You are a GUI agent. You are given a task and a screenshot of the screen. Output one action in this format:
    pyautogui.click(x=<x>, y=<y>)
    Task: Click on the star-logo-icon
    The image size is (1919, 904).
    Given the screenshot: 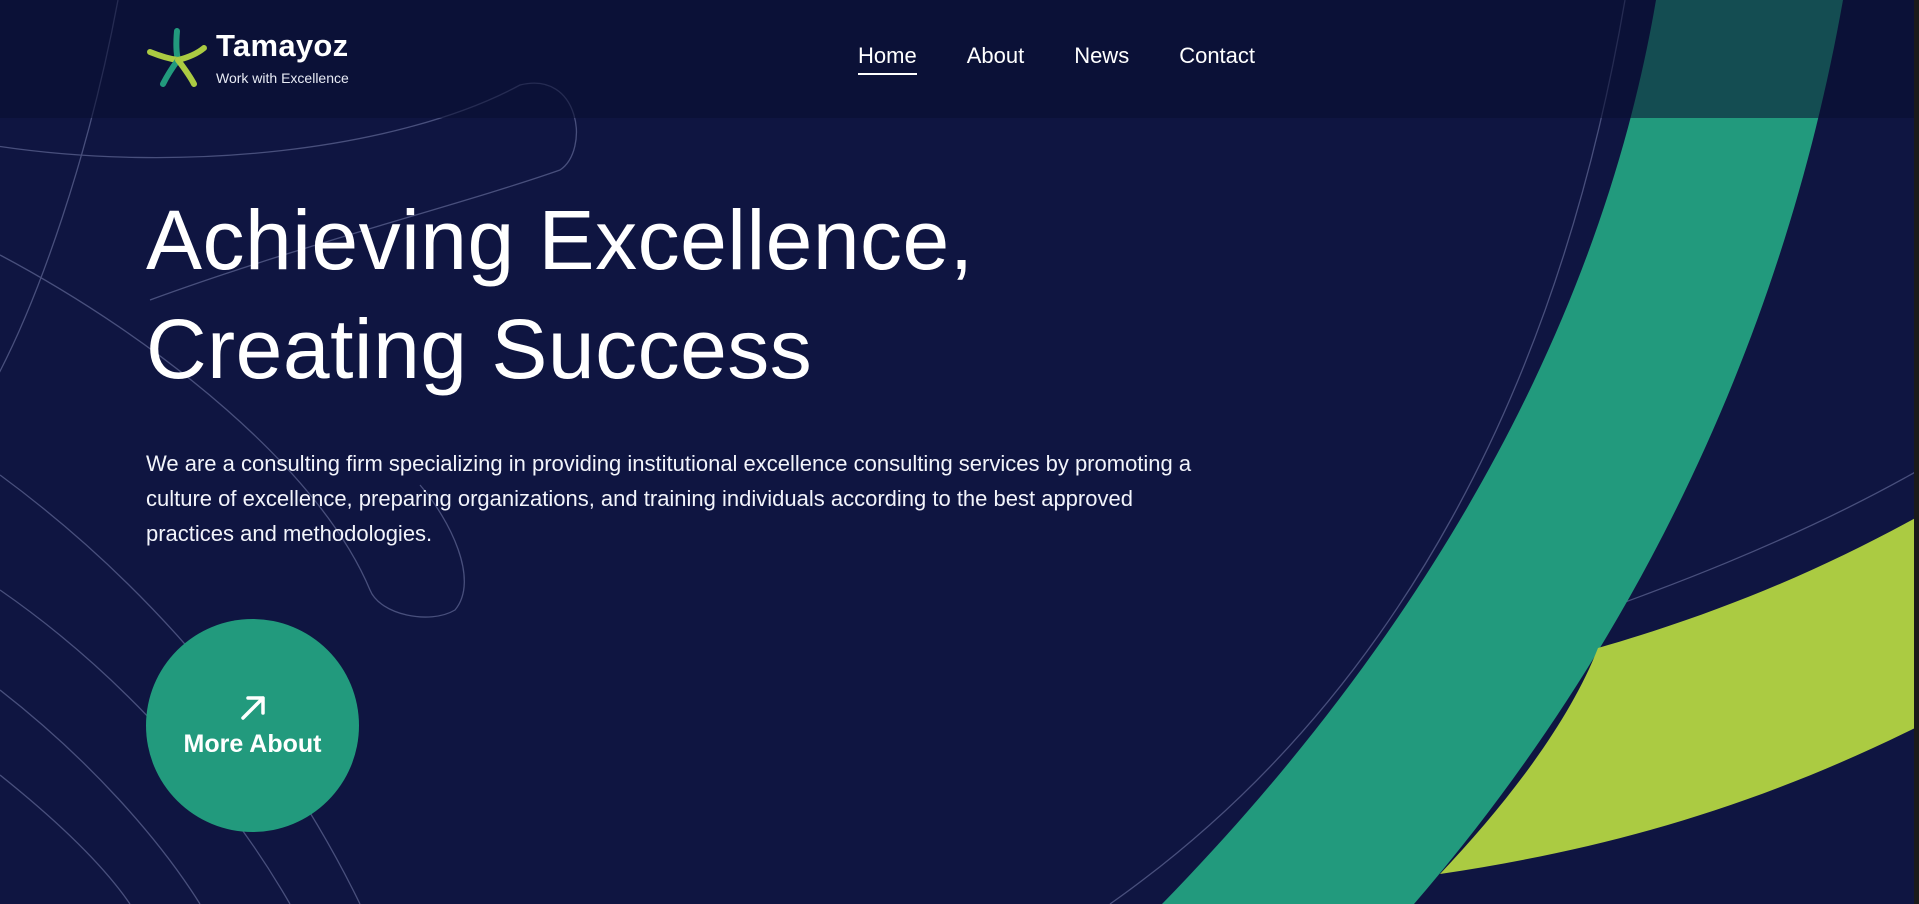 What is the action you would take?
    pyautogui.click(x=177, y=57)
    